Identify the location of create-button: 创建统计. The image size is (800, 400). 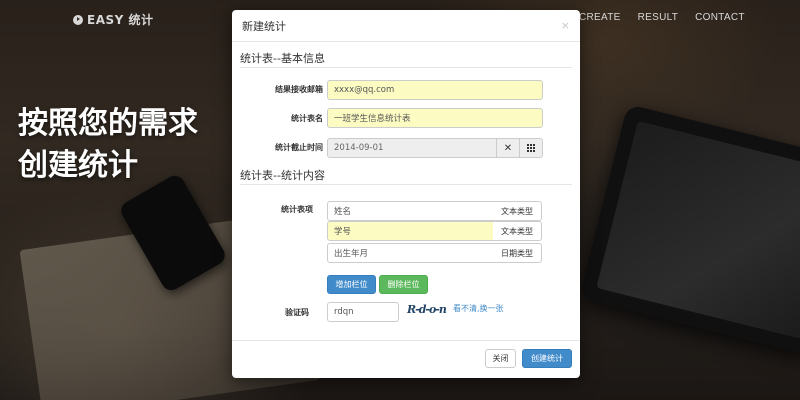
(547, 358).